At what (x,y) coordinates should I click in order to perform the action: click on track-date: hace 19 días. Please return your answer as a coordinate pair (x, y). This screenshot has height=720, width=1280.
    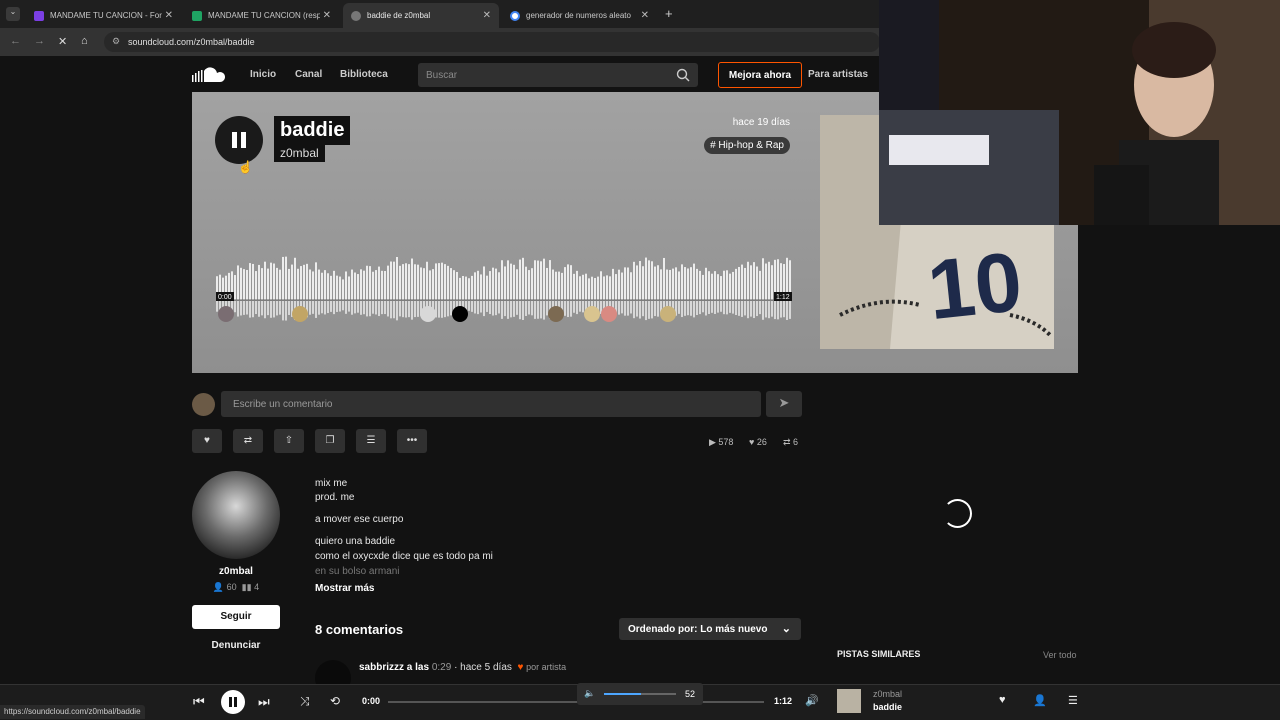
    Looking at the image, I should click on (761, 122).